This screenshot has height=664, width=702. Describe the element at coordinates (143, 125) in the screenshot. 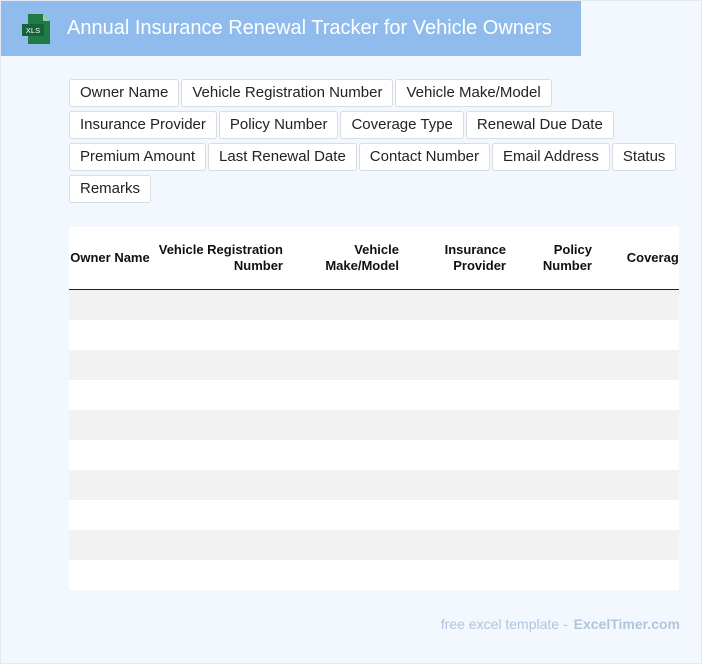

I see `field-chip: Insurance Provider` at that location.